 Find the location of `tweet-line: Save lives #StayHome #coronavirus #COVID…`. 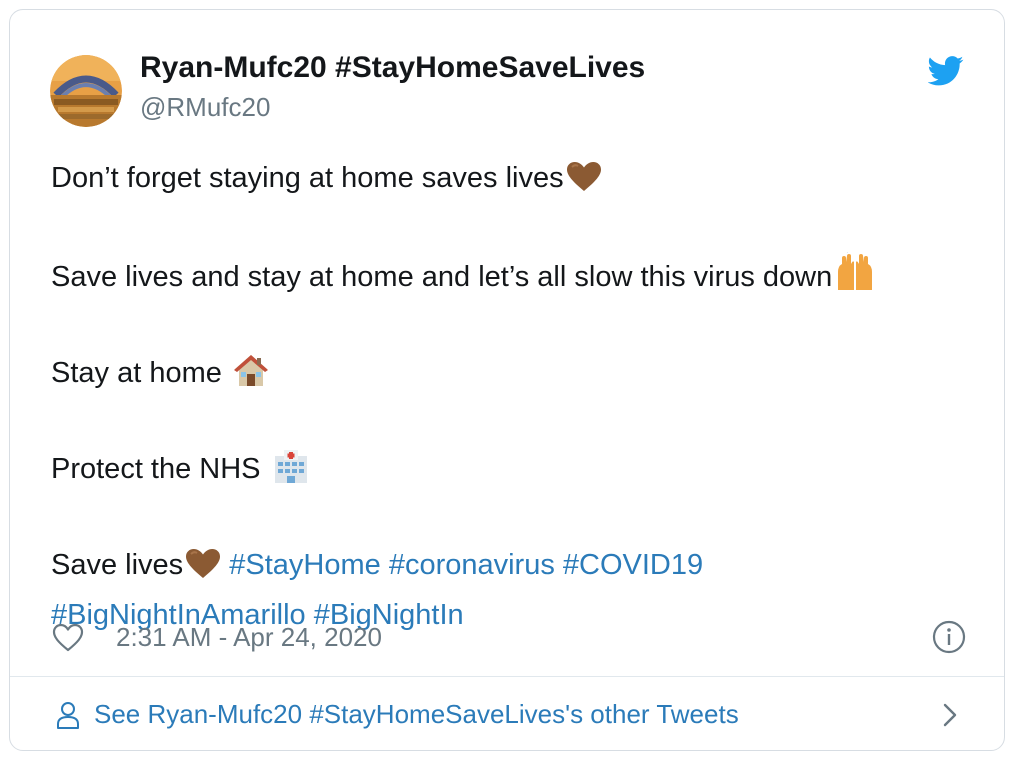

tweet-line: Save lives #StayHome #coronavirus #COVID… is located at coordinates (511, 568).